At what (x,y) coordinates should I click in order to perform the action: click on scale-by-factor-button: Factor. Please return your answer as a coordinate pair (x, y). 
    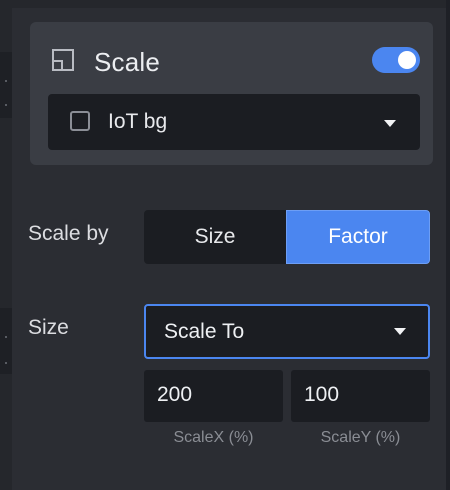
    Looking at the image, I should click on (358, 237).